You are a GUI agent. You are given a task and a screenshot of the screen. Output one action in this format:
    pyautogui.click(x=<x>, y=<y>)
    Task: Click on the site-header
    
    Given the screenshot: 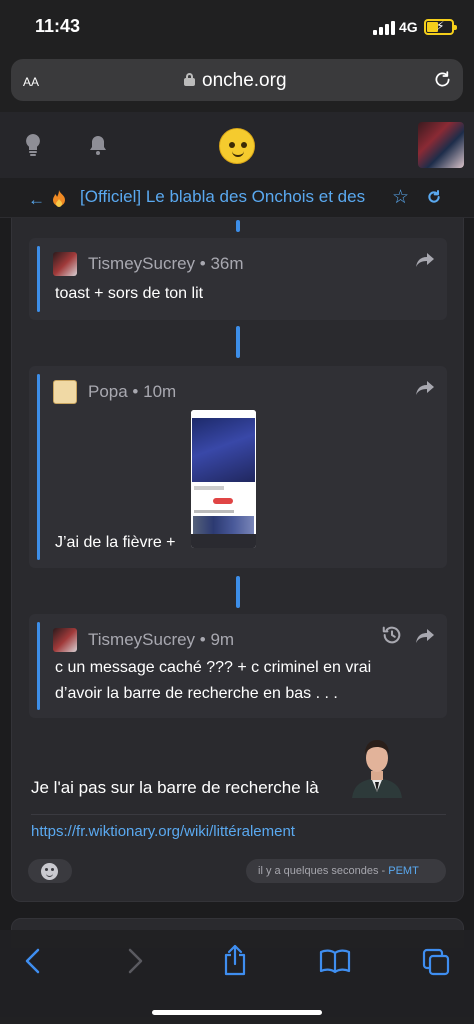 What is the action you would take?
    pyautogui.click(x=237, y=145)
    